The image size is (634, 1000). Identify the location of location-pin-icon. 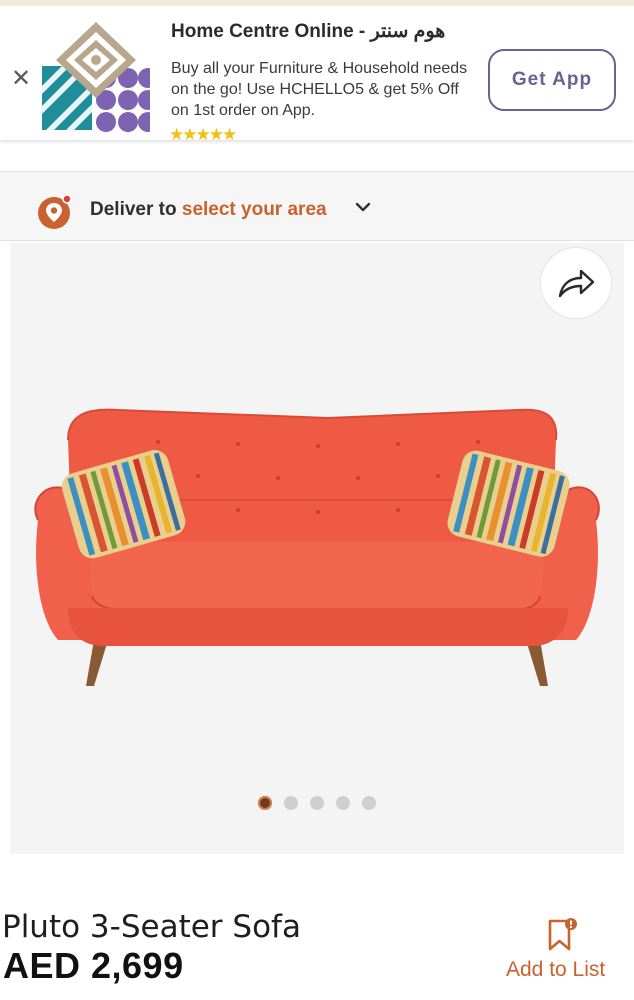
(55, 211).